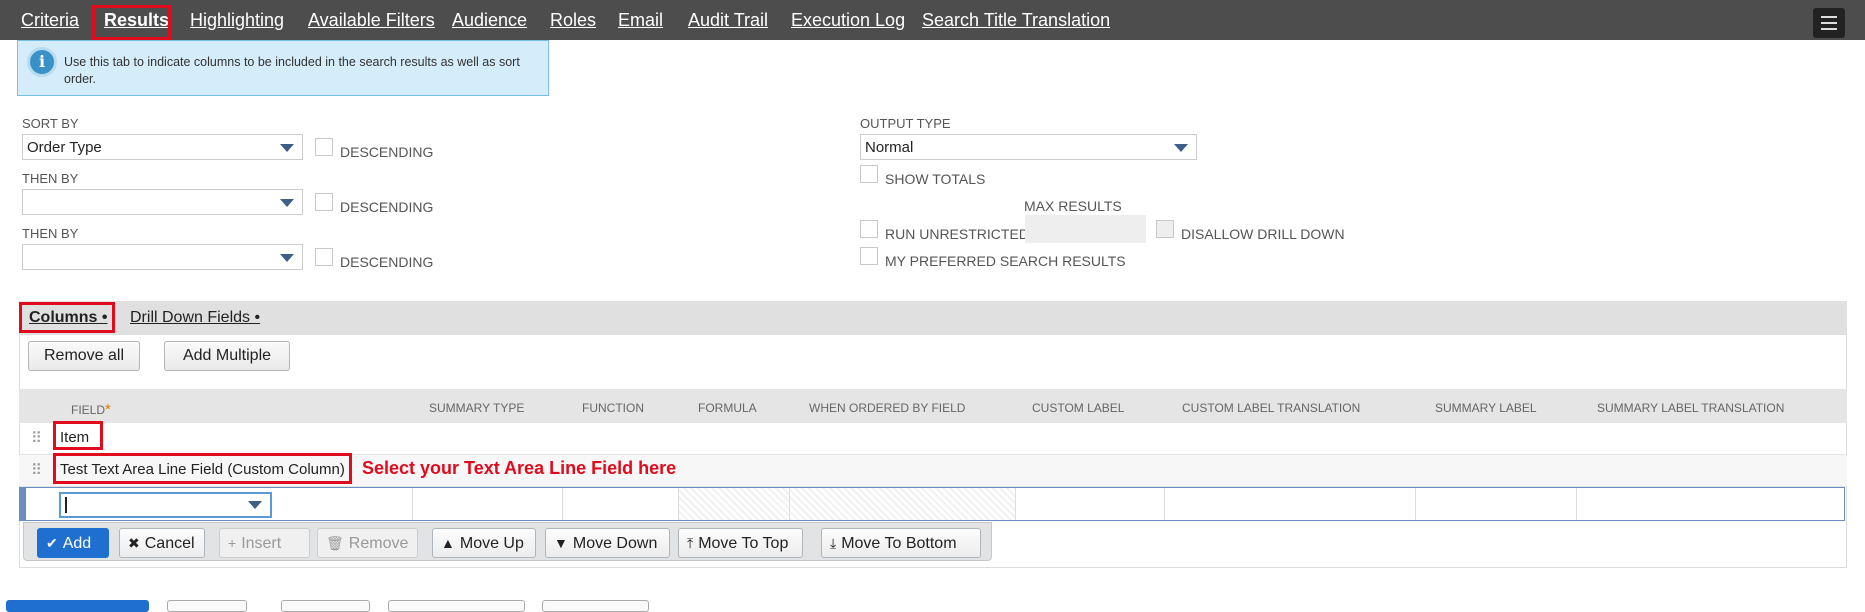 Image resolution: width=1865 pixels, height=612 pixels. What do you see at coordinates (1090, 504) in the screenshot?
I see `edit-cell-custom-label` at bounding box center [1090, 504].